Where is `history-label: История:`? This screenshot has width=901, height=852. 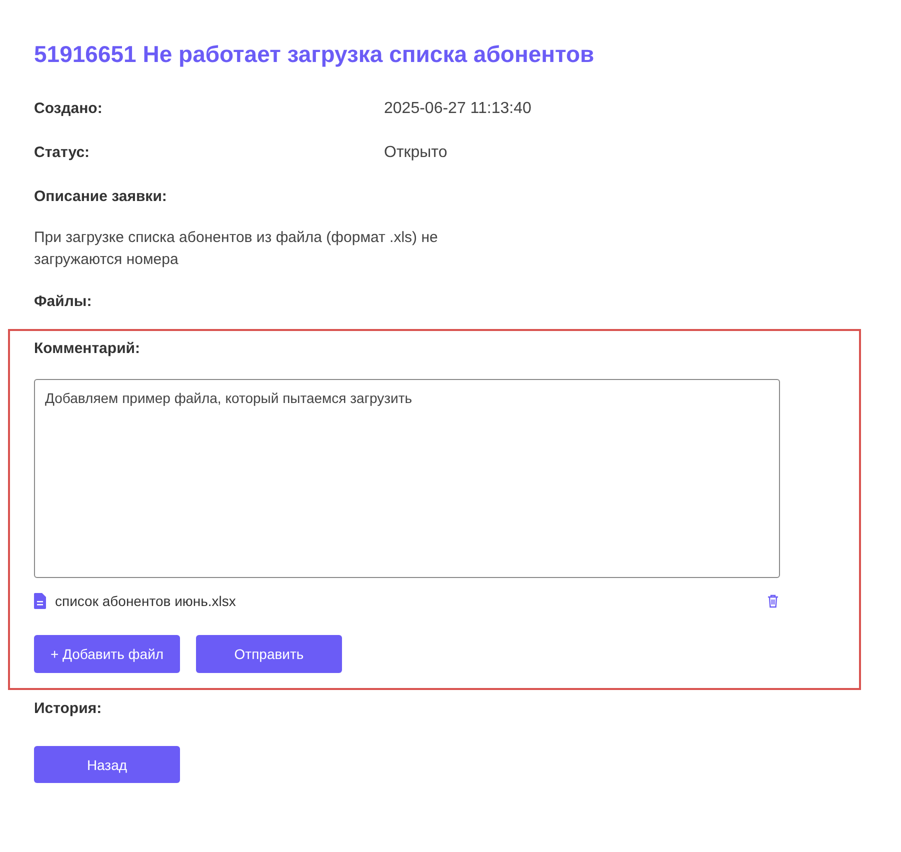 history-label: История: is located at coordinates (68, 708).